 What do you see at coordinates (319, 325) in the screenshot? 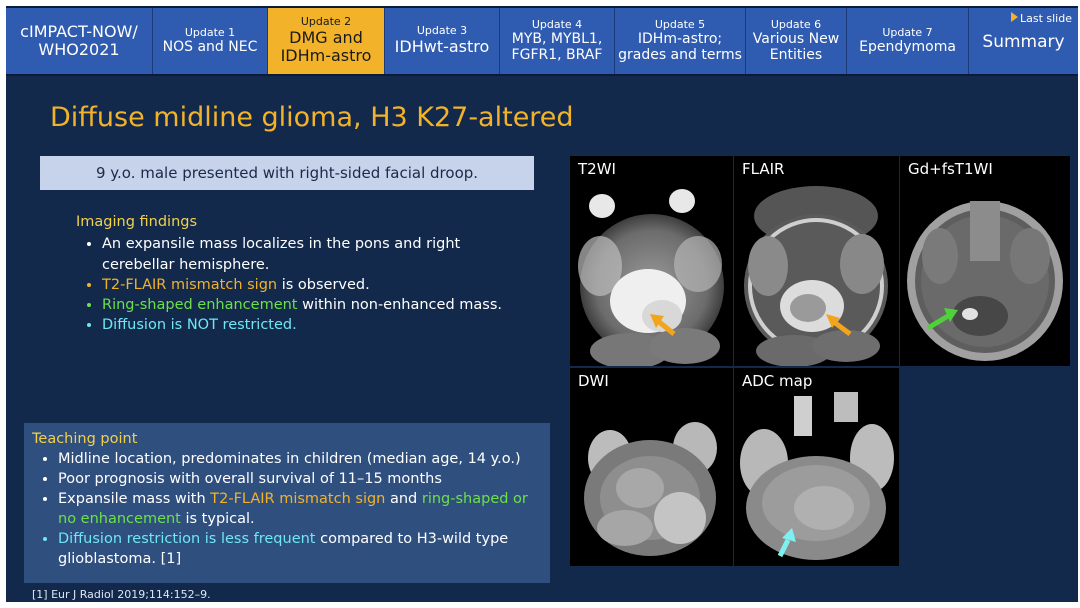
I see `finding-item: Diffusion is NOT restricted.` at bounding box center [319, 325].